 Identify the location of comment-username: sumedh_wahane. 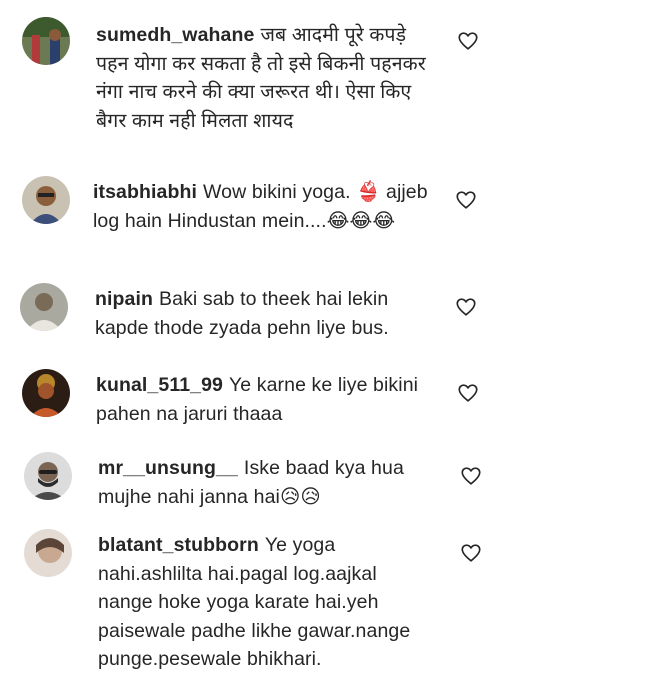
(175, 35).